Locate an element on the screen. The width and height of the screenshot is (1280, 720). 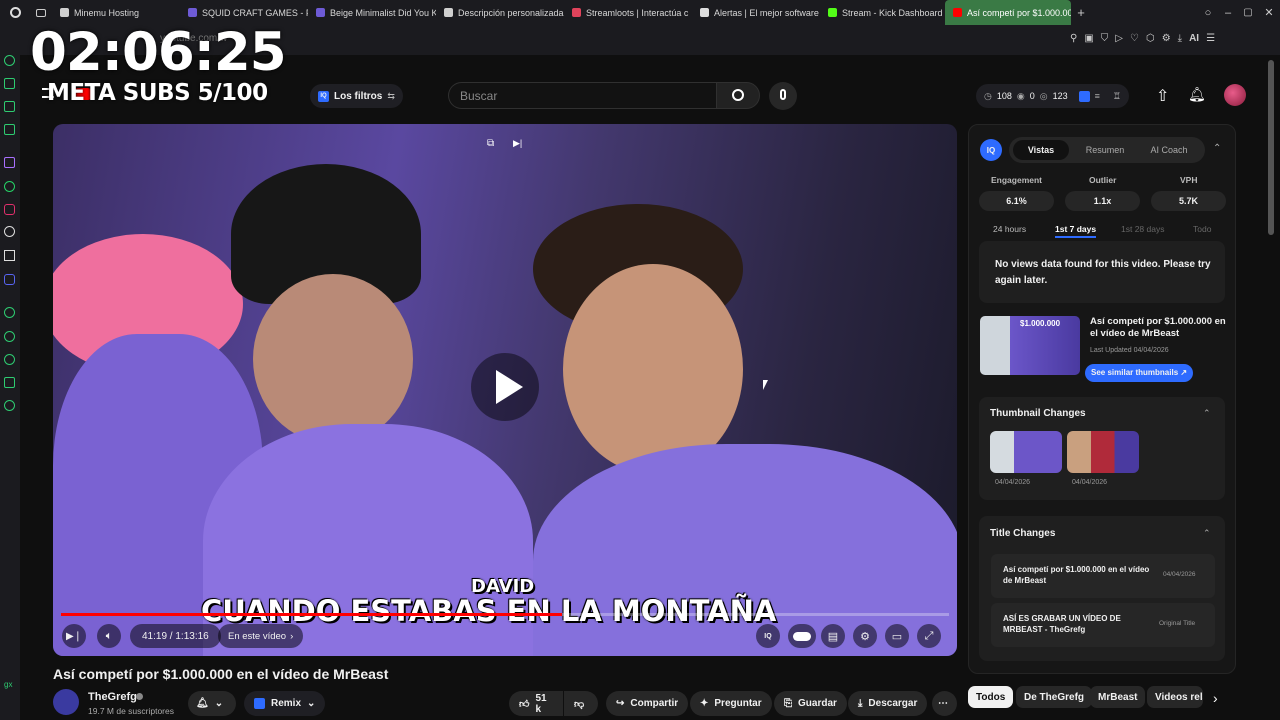
x-icon is located at coordinates (9, 255).